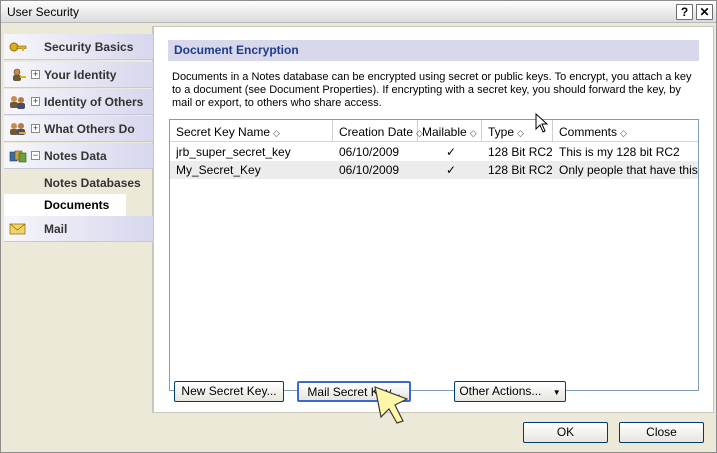 This screenshot has width=717, height=453. I want to click on sidebar-item-label: Notes Data, so click(75, 156).